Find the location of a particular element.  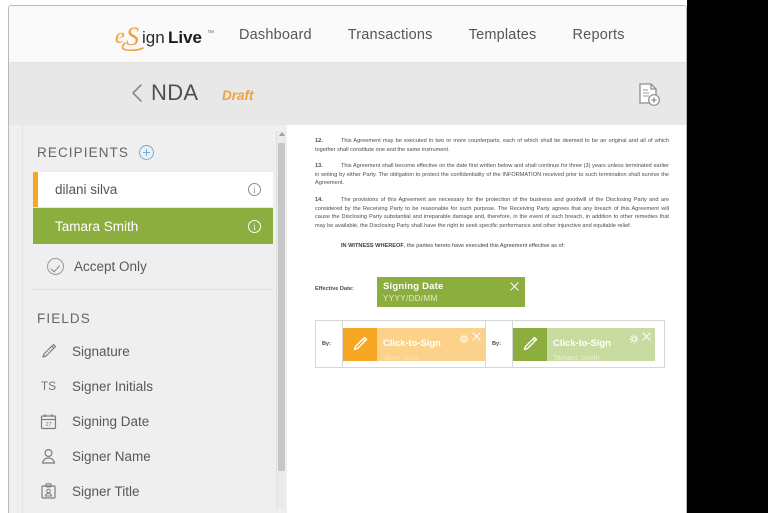

sidebar-scrollbar is located at coordinates (280, 320).